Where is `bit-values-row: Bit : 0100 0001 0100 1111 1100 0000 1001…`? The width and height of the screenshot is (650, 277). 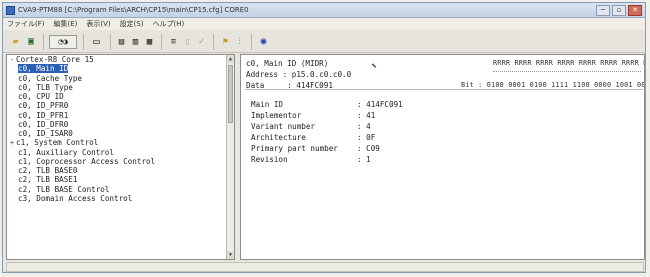 bit-values-row: Bit : 0100 0001 0100 1111 1100 0000 1001… is located at coordinates (553, 85).